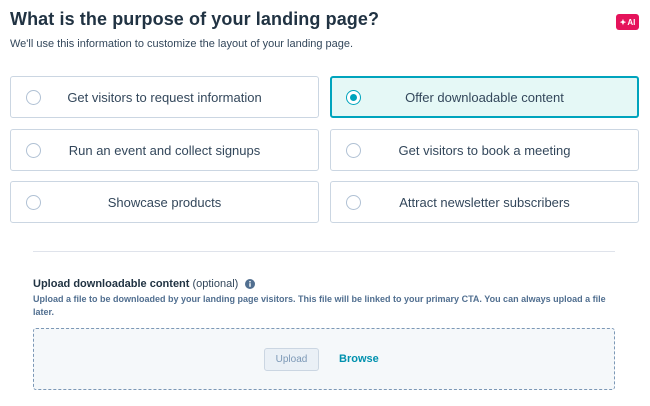 This screenshot has height=406, width=650. I want to click on option-book-meeting: Get visitors to book a meeting, so click(484, 150).